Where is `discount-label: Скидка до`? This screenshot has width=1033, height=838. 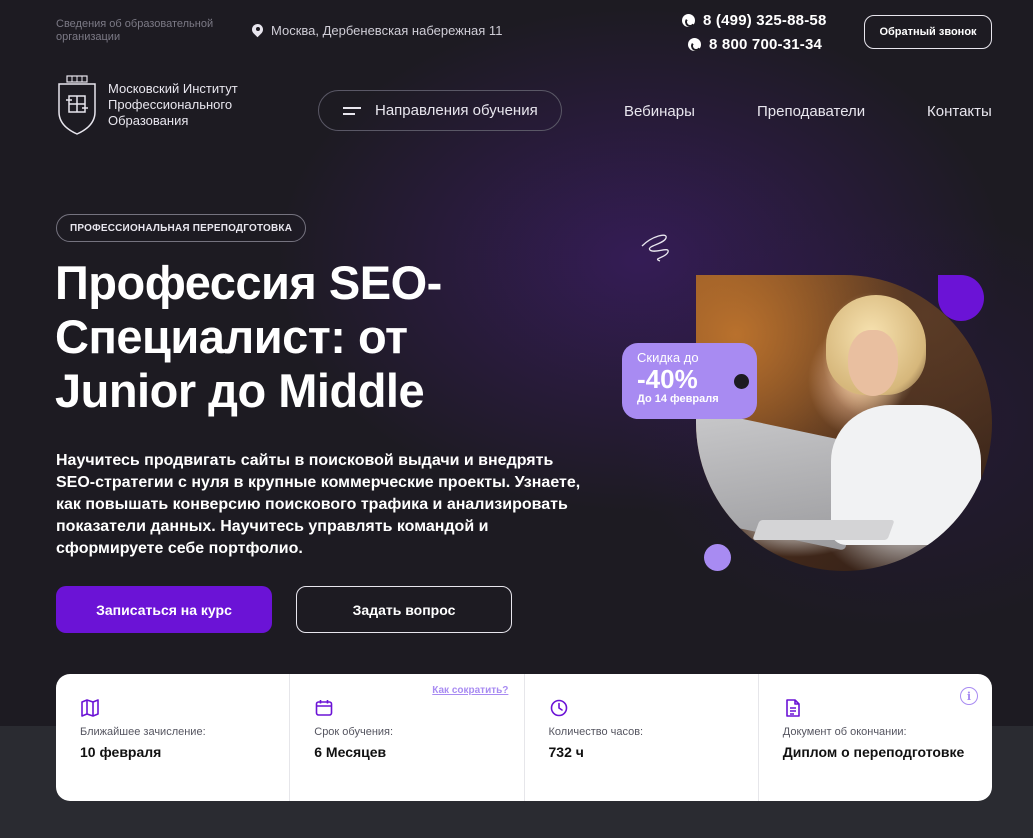
discount-label: Скидка до is located at coordinates (668, 357).